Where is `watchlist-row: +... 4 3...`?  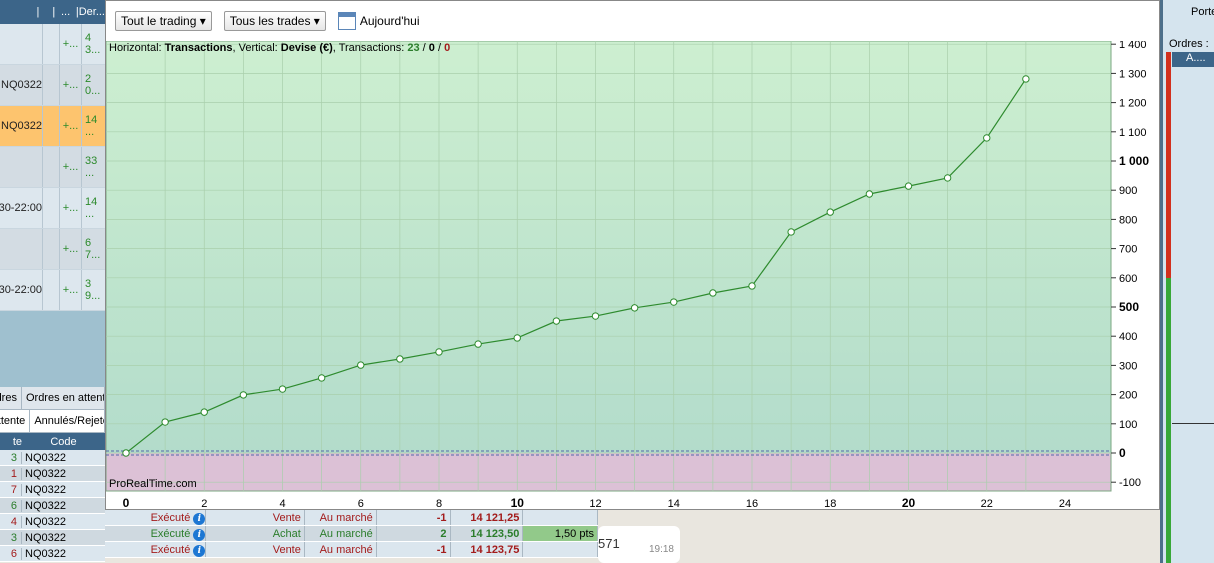
watchlist-row: +... 4 3... is located at coordinates (52, 44).